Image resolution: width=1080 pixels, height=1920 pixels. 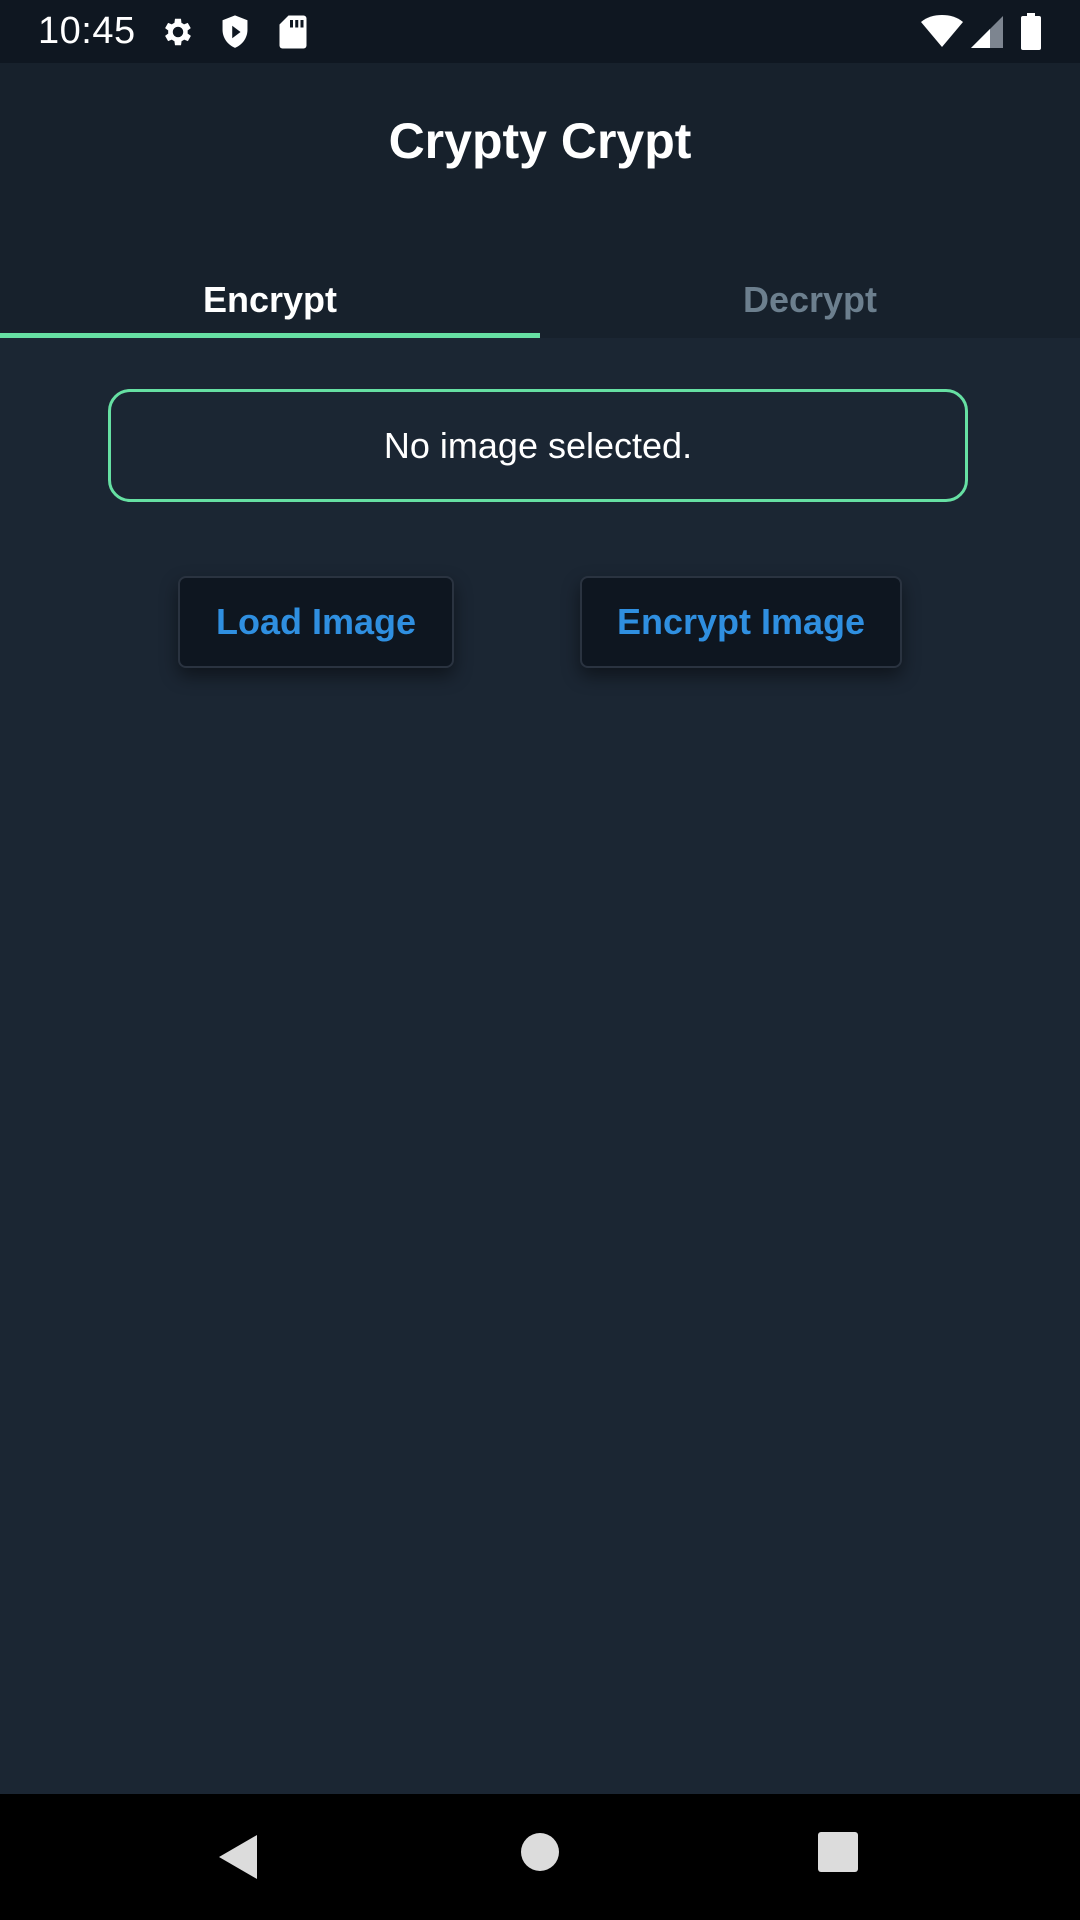 I want to click on tab-selected-indicator, so click(x=270, y=335).